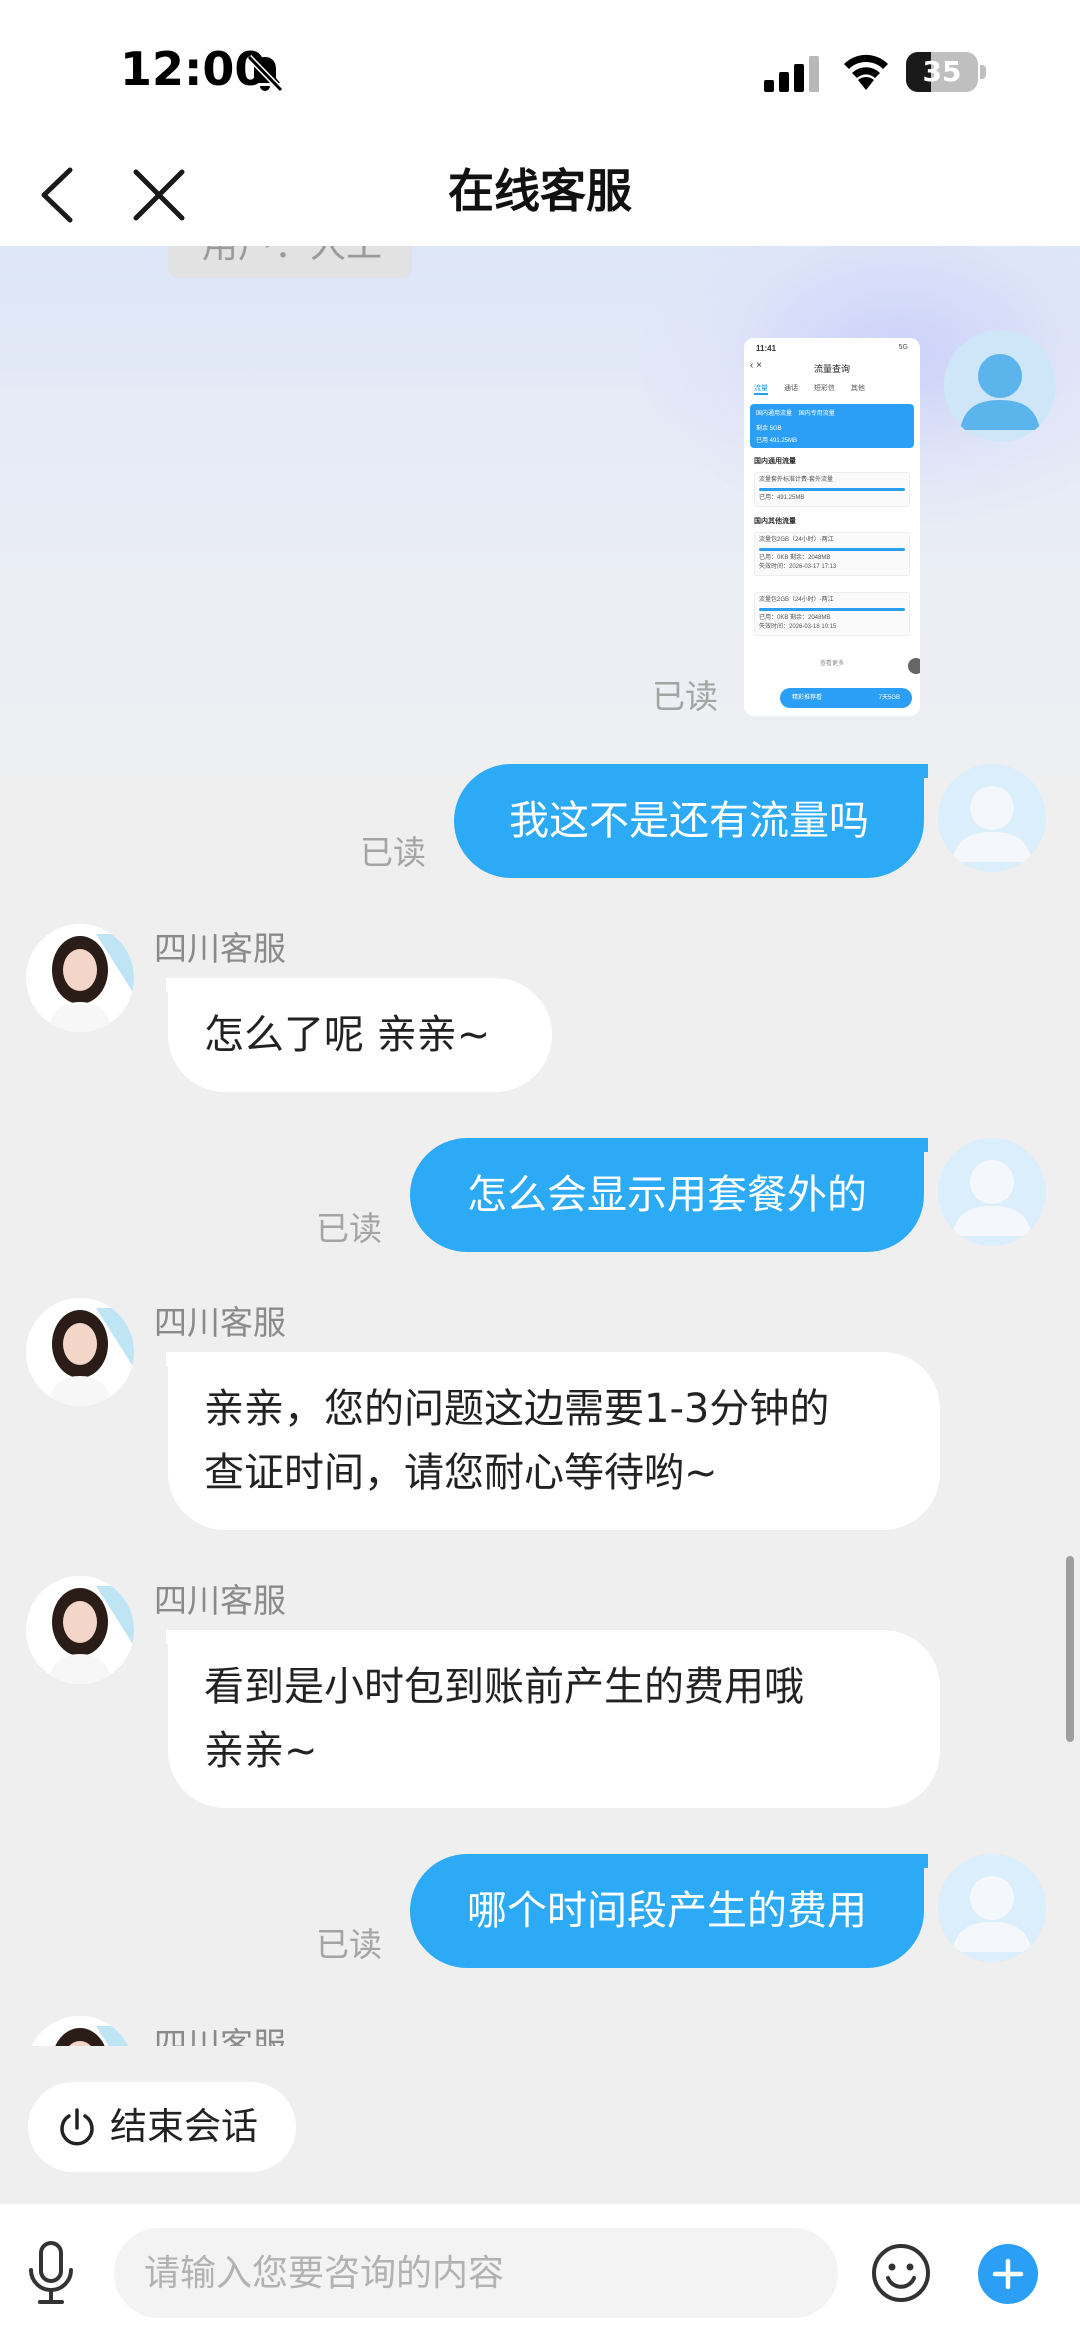 The height and width of the screenshot is (2341, 1080). I want to click on thumb-status-network: 5G, so click(903, 347).